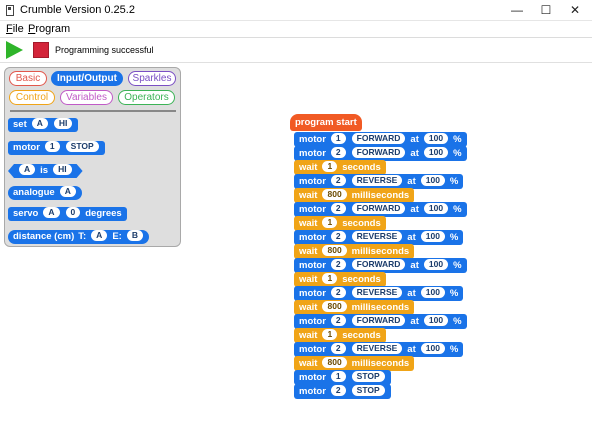 Image resolution: width=592 pixels, height=444 pixels. What do you see at coordinates (52, 146) in the screenshot?
I see `block-motor-pill: 1` at bounding box center [52, 146].